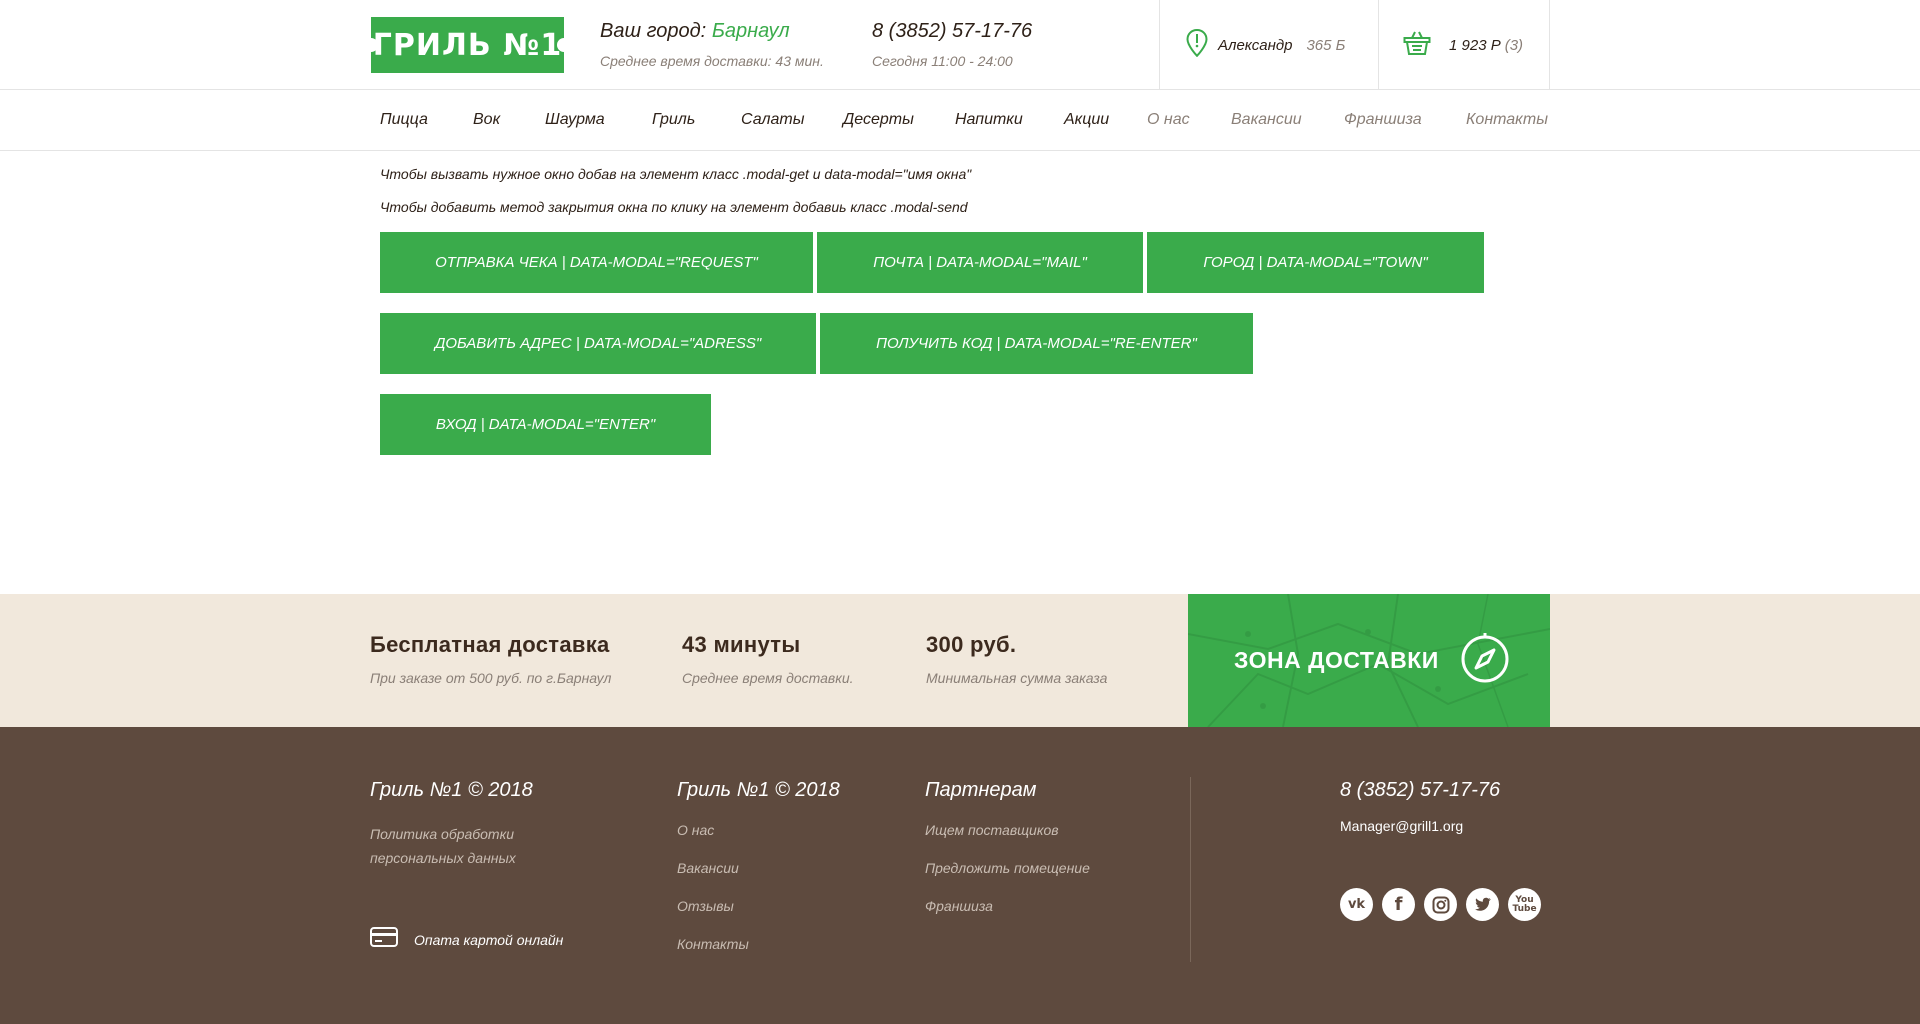 The height and width of the screenshot is (1024, 1920). Describe the element at coordinates (489, 939) in the screenshot. I see `pay-online-label: Опата картой онлайн` at that location.